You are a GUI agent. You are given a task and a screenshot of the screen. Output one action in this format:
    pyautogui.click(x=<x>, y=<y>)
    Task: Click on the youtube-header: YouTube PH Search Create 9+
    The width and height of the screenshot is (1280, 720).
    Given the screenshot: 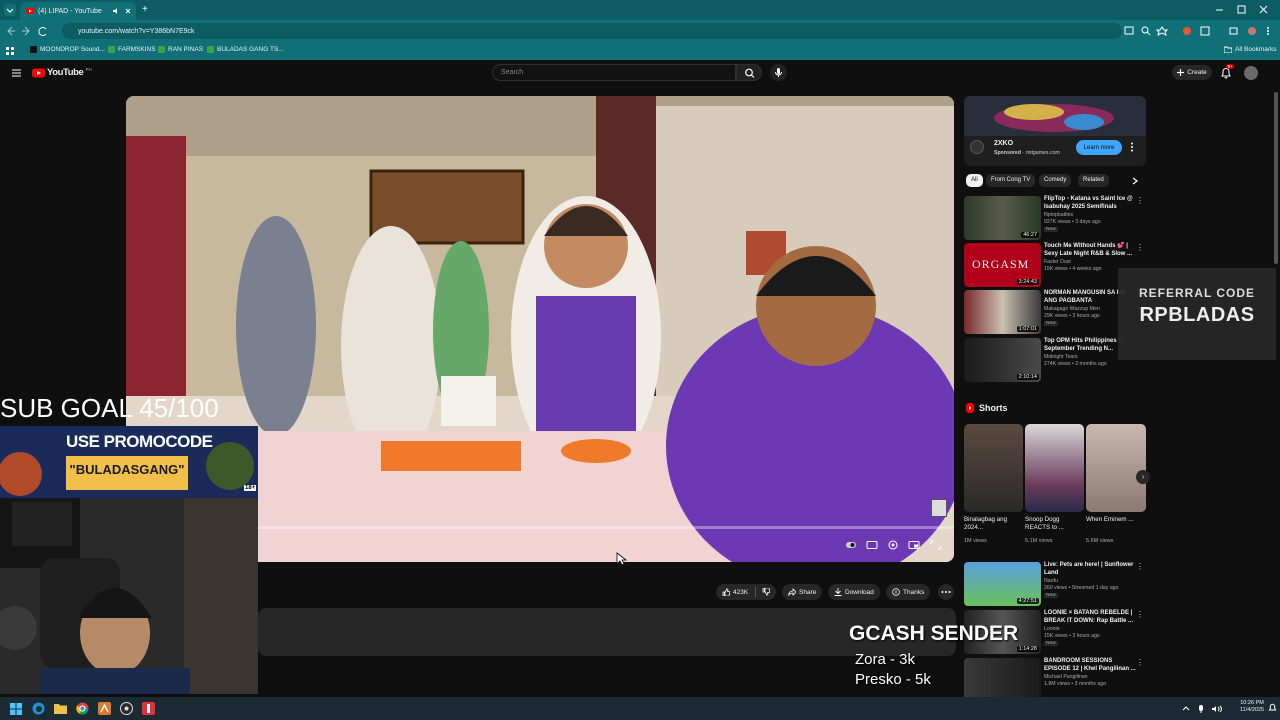 What is the action you would take?
    pyautogui.click(x=640, y=73)
    